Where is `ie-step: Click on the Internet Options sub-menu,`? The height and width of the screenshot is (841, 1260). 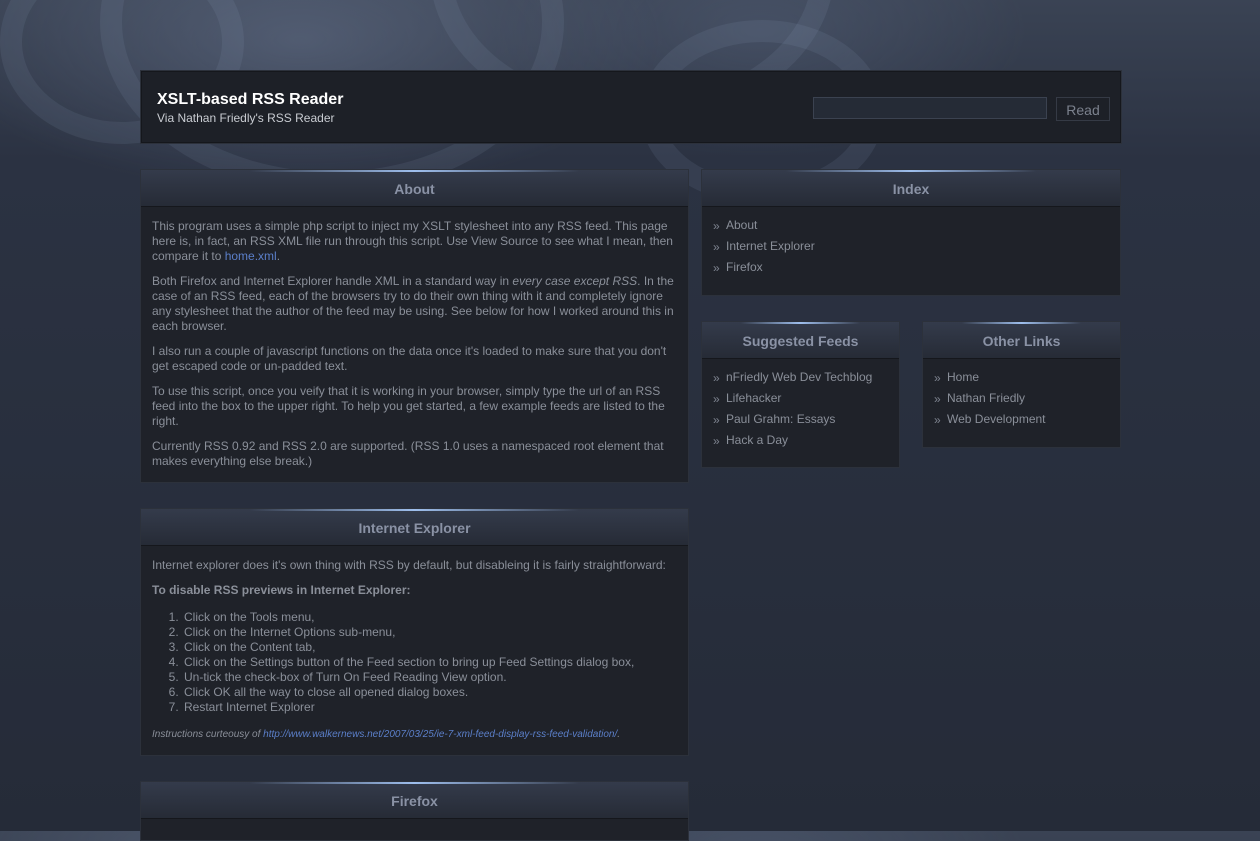 ie-step: Click on the Internet Options sub-menu, is located at coordinates (429, 632).